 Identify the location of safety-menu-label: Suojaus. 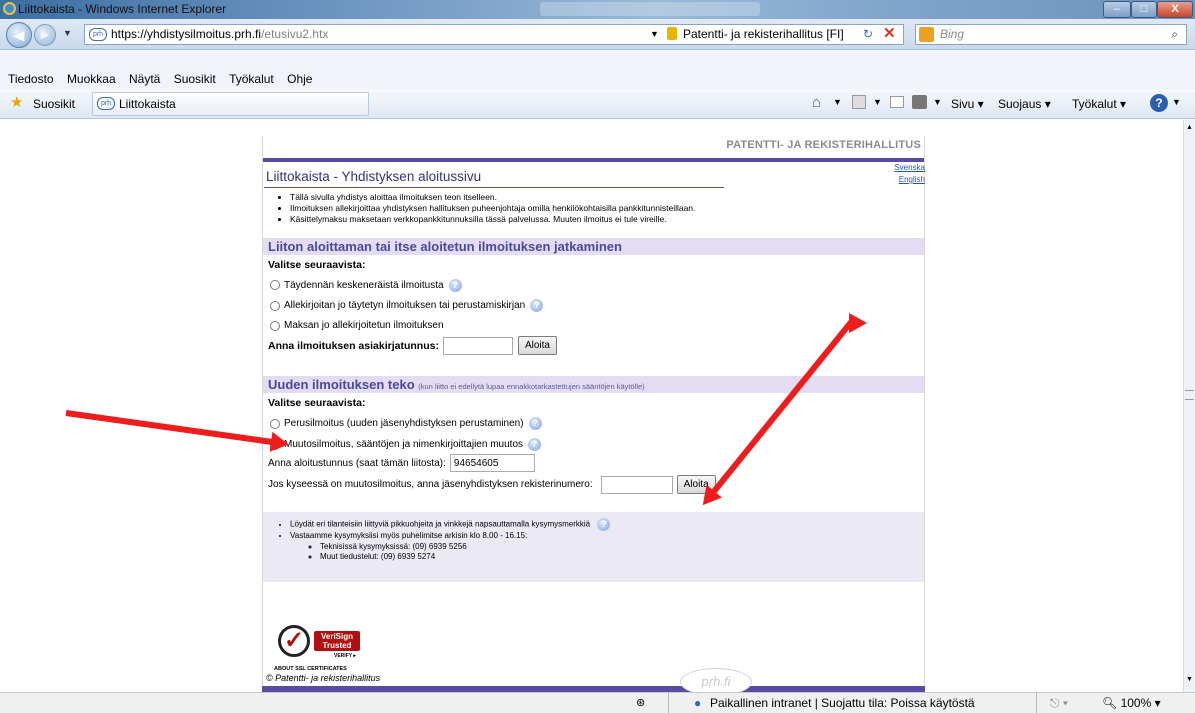
(1020, 104).